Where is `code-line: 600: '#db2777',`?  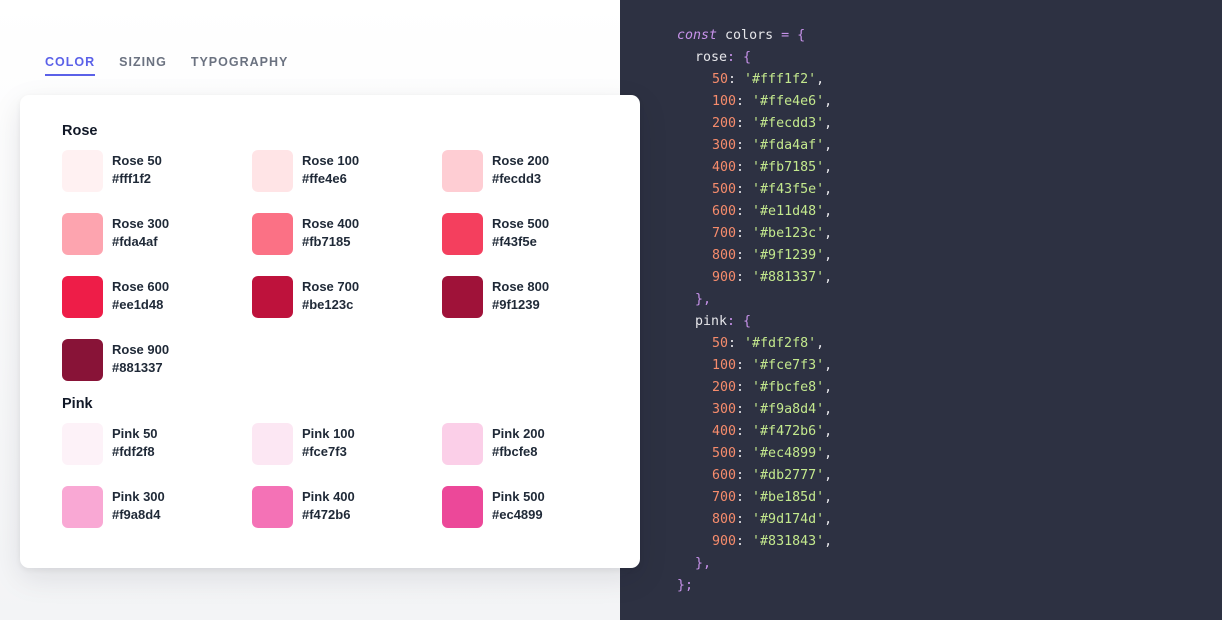
code-line: 600: '#db2777', is located at coordinates (772, 475).